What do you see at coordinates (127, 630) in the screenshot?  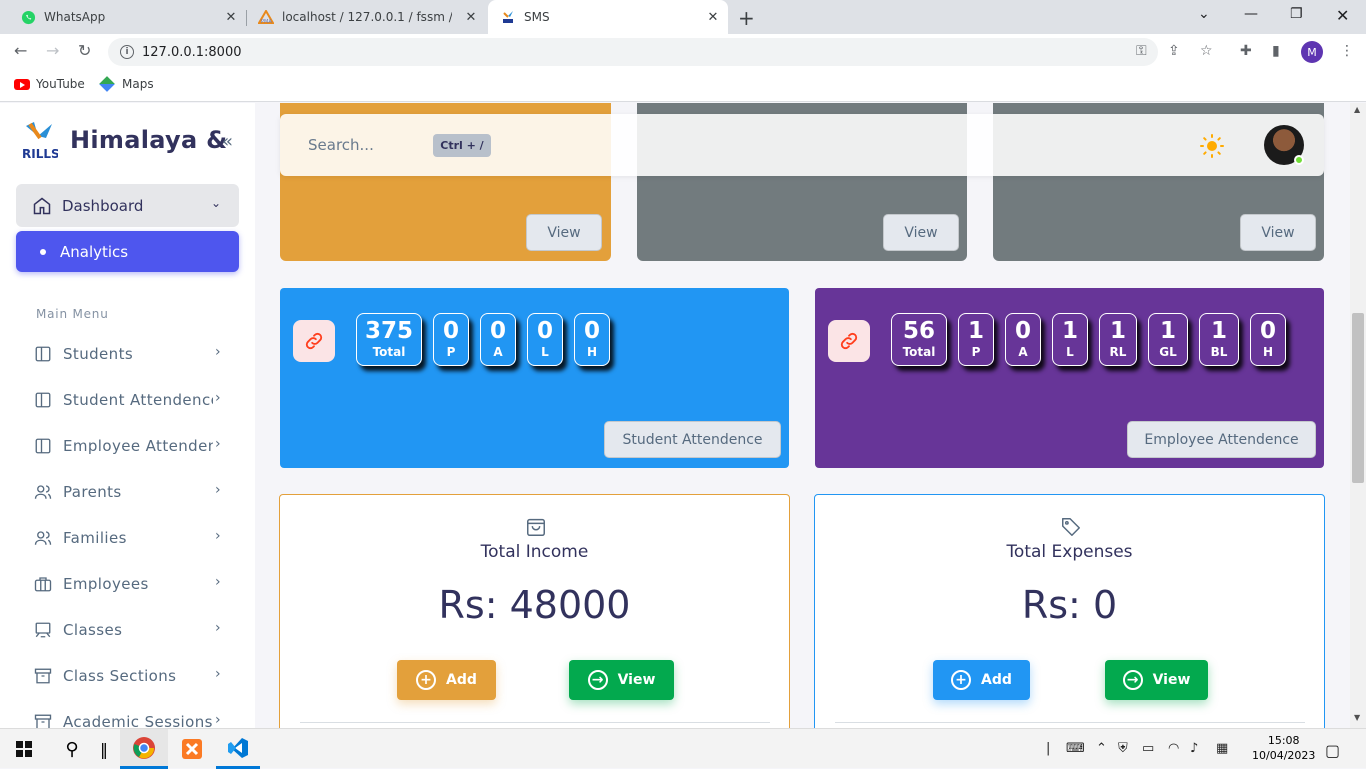 I see `sidebar-item-classes: Classes ›` at bounding box center [127, 630].